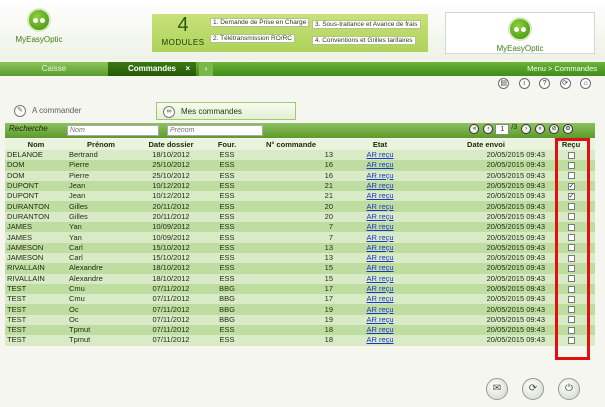 This screenshot has height=407, width=605. Describe the element at coordinates (113, 130) in the screenshot. I see `nom-search-input` at that location.